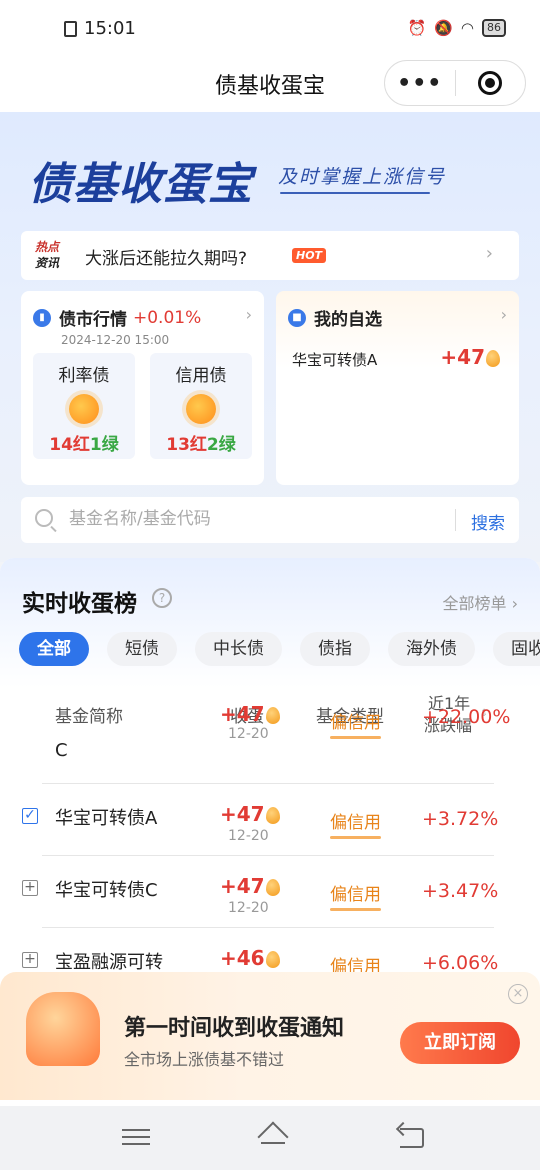 This screenshot has height=1170, width=540. I want to click on home-icon, so click(270, 1137).